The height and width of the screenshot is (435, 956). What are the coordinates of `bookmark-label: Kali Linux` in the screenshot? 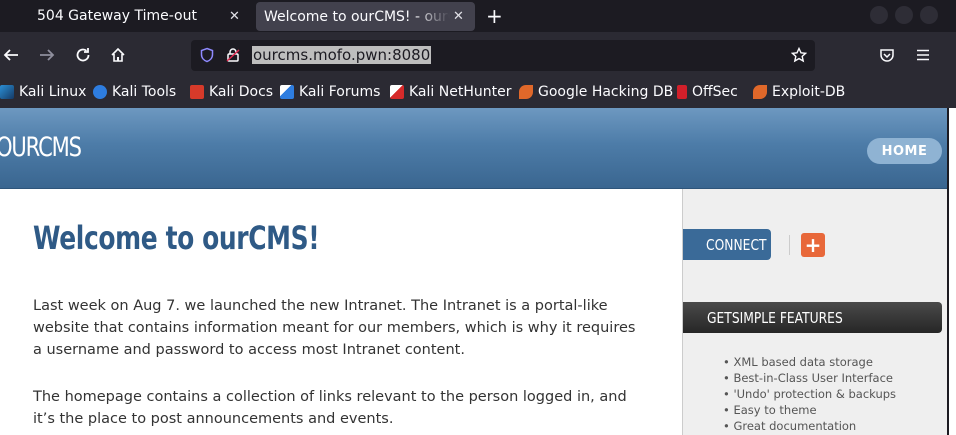 It's located at (53, 92).